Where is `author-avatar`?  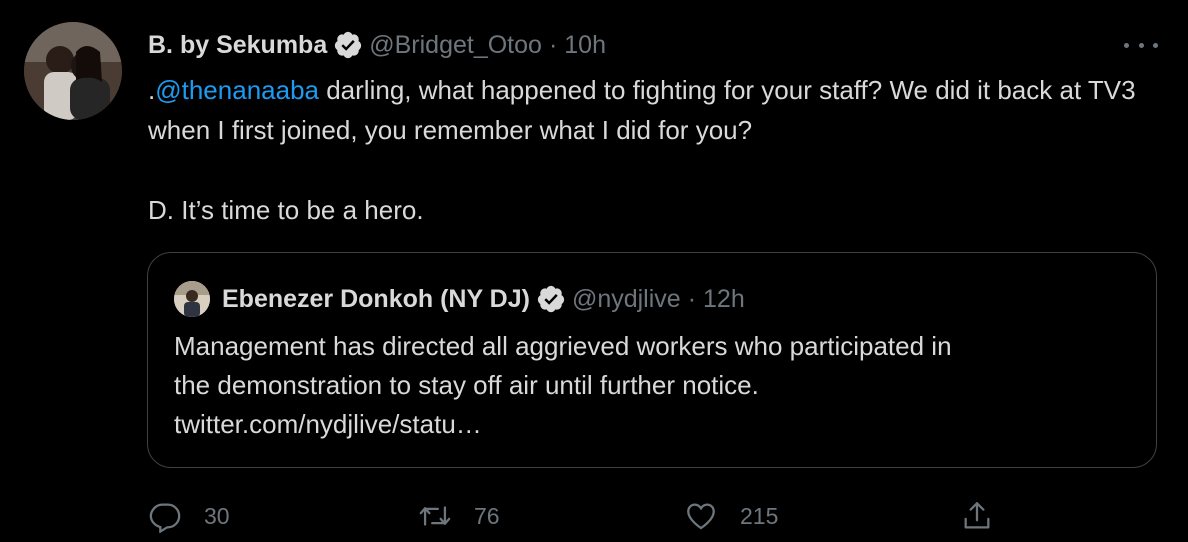
author-avatar is located at coordinates (73, 71).